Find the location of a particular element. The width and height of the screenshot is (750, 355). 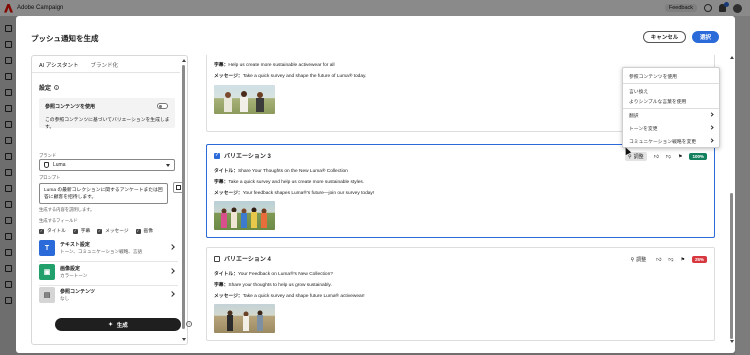

variation-header: ✓ バリエーション 3 is located at coordinates (242, 155).